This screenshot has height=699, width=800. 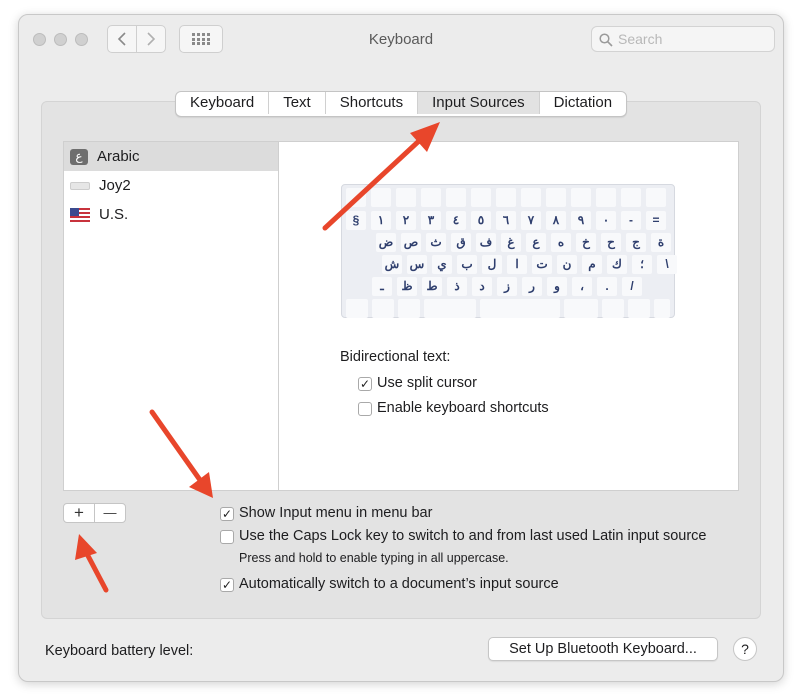 What do you see at coordinates (631, 220) in the screenshot?
I see `keyboard-key: -` at bounding box center [631, 220].